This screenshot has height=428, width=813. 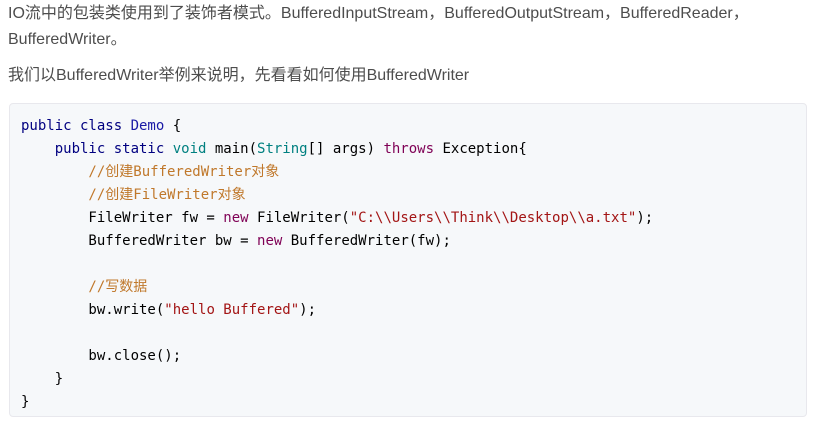 What do you see at coordinates (366, 241) in the screenshot?
I see `code-token: BufferedWriter(fw);` at bounding box center [366, 241].